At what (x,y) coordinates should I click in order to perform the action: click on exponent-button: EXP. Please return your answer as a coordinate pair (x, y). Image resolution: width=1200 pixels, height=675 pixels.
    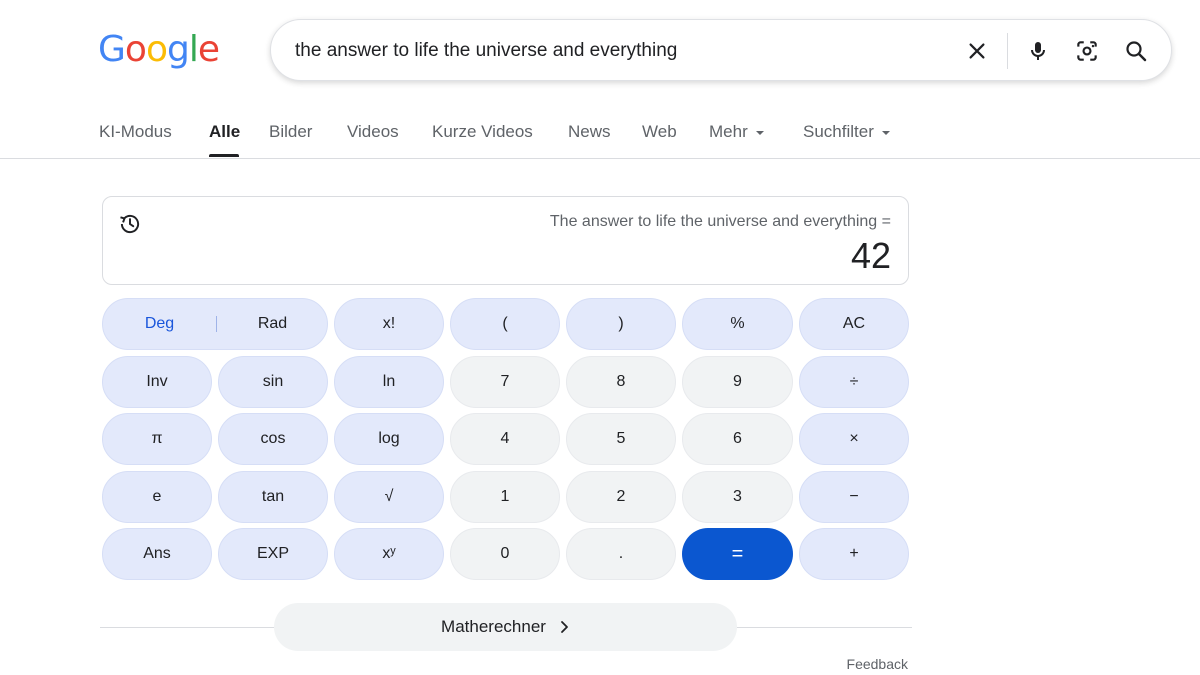
    Looking at the image, I should click on (273, 554).